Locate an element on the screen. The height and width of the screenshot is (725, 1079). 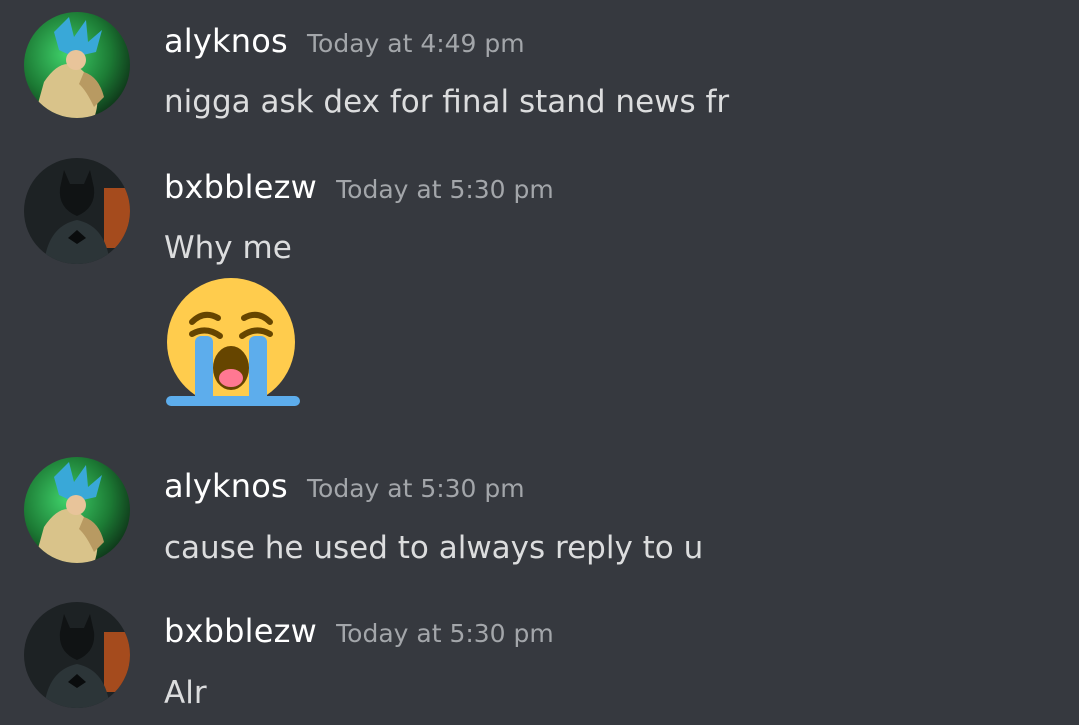
message-header: alyknos Today at 4:49 pm is located at coordinates (344, 41).